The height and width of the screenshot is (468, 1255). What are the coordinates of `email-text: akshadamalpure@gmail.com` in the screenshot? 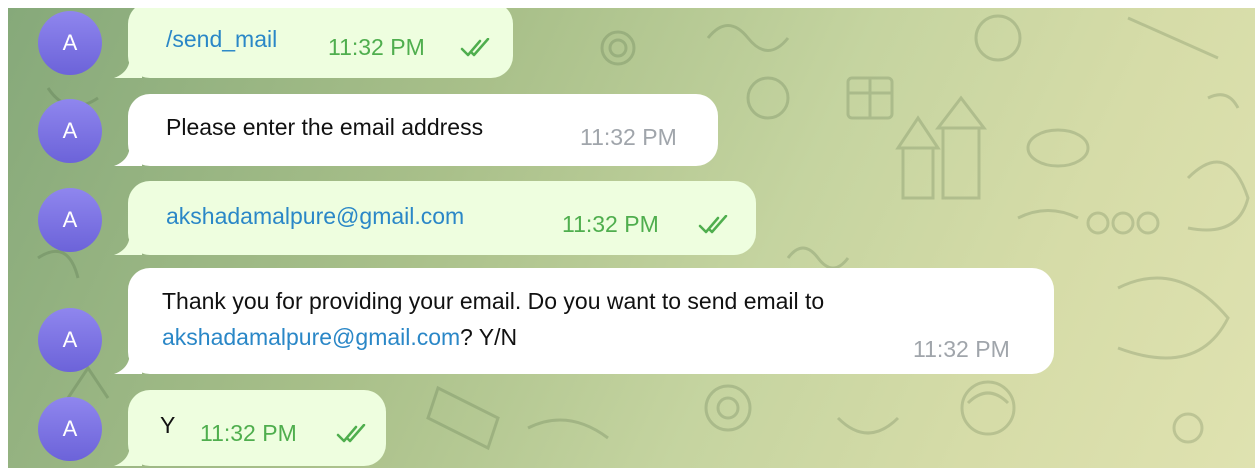 It's located at (315, 216).